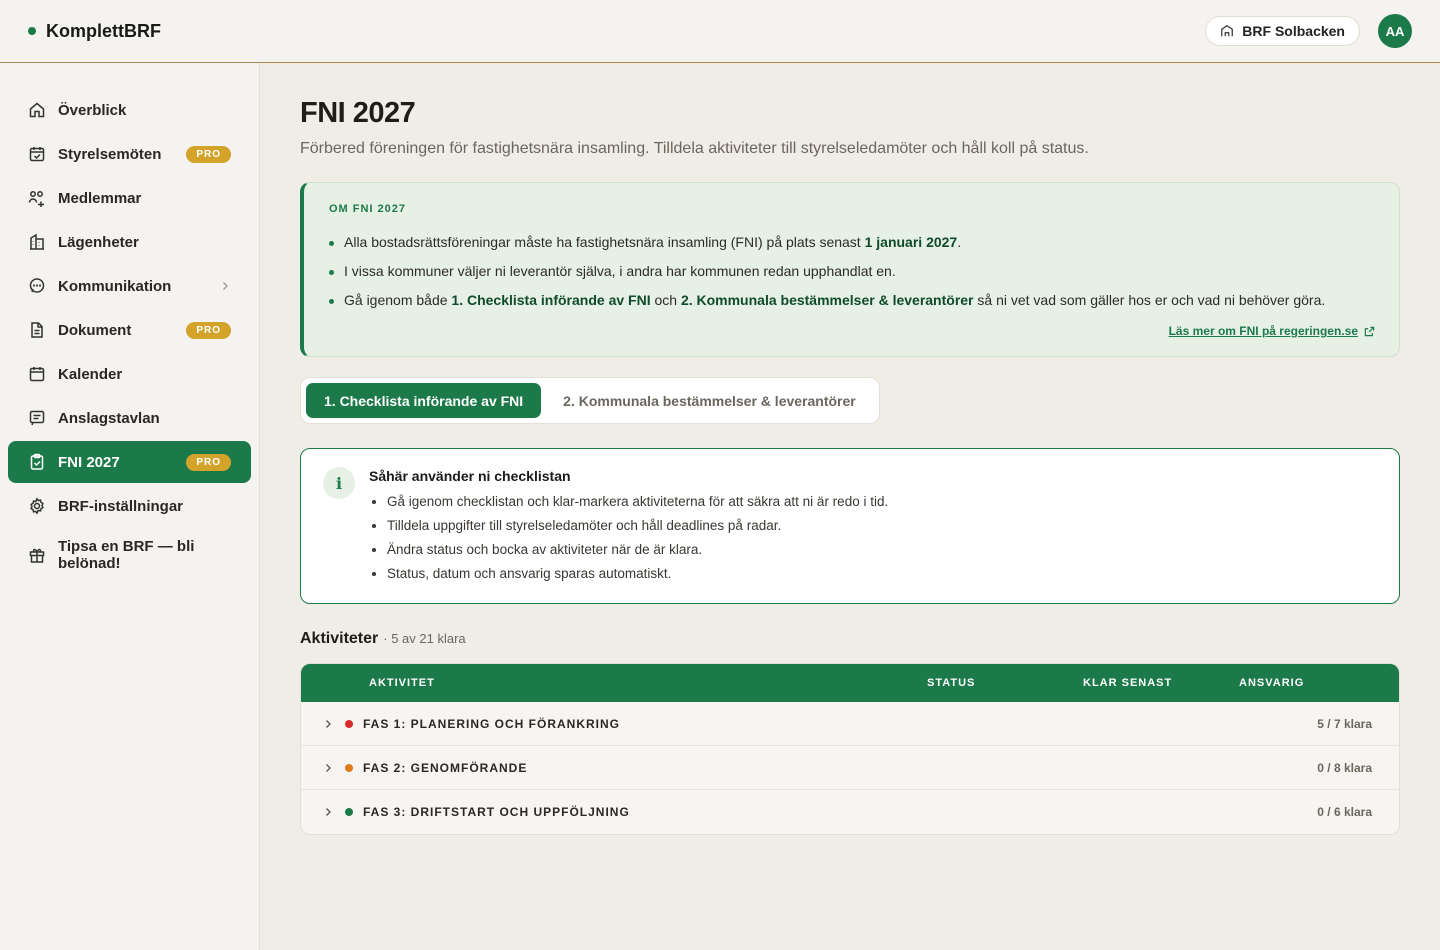  What do you see at coordinates (37, 506) in the screenshot?
I see `gear-icon` at bounding box center [37, 506].